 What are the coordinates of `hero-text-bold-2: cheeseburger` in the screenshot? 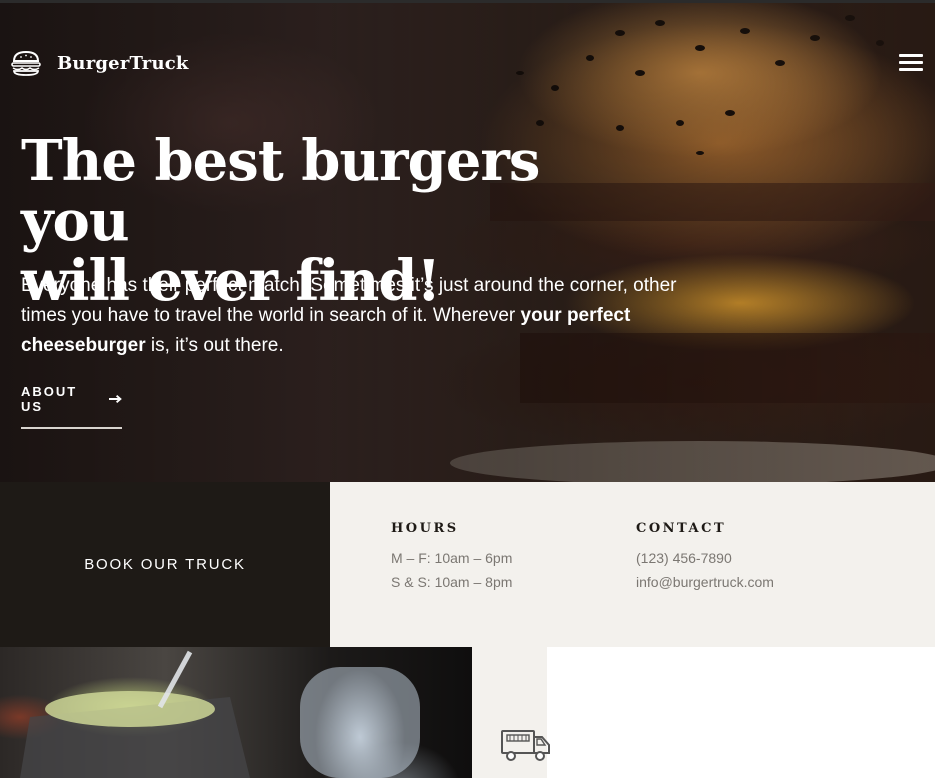 It's located at (83, 345).